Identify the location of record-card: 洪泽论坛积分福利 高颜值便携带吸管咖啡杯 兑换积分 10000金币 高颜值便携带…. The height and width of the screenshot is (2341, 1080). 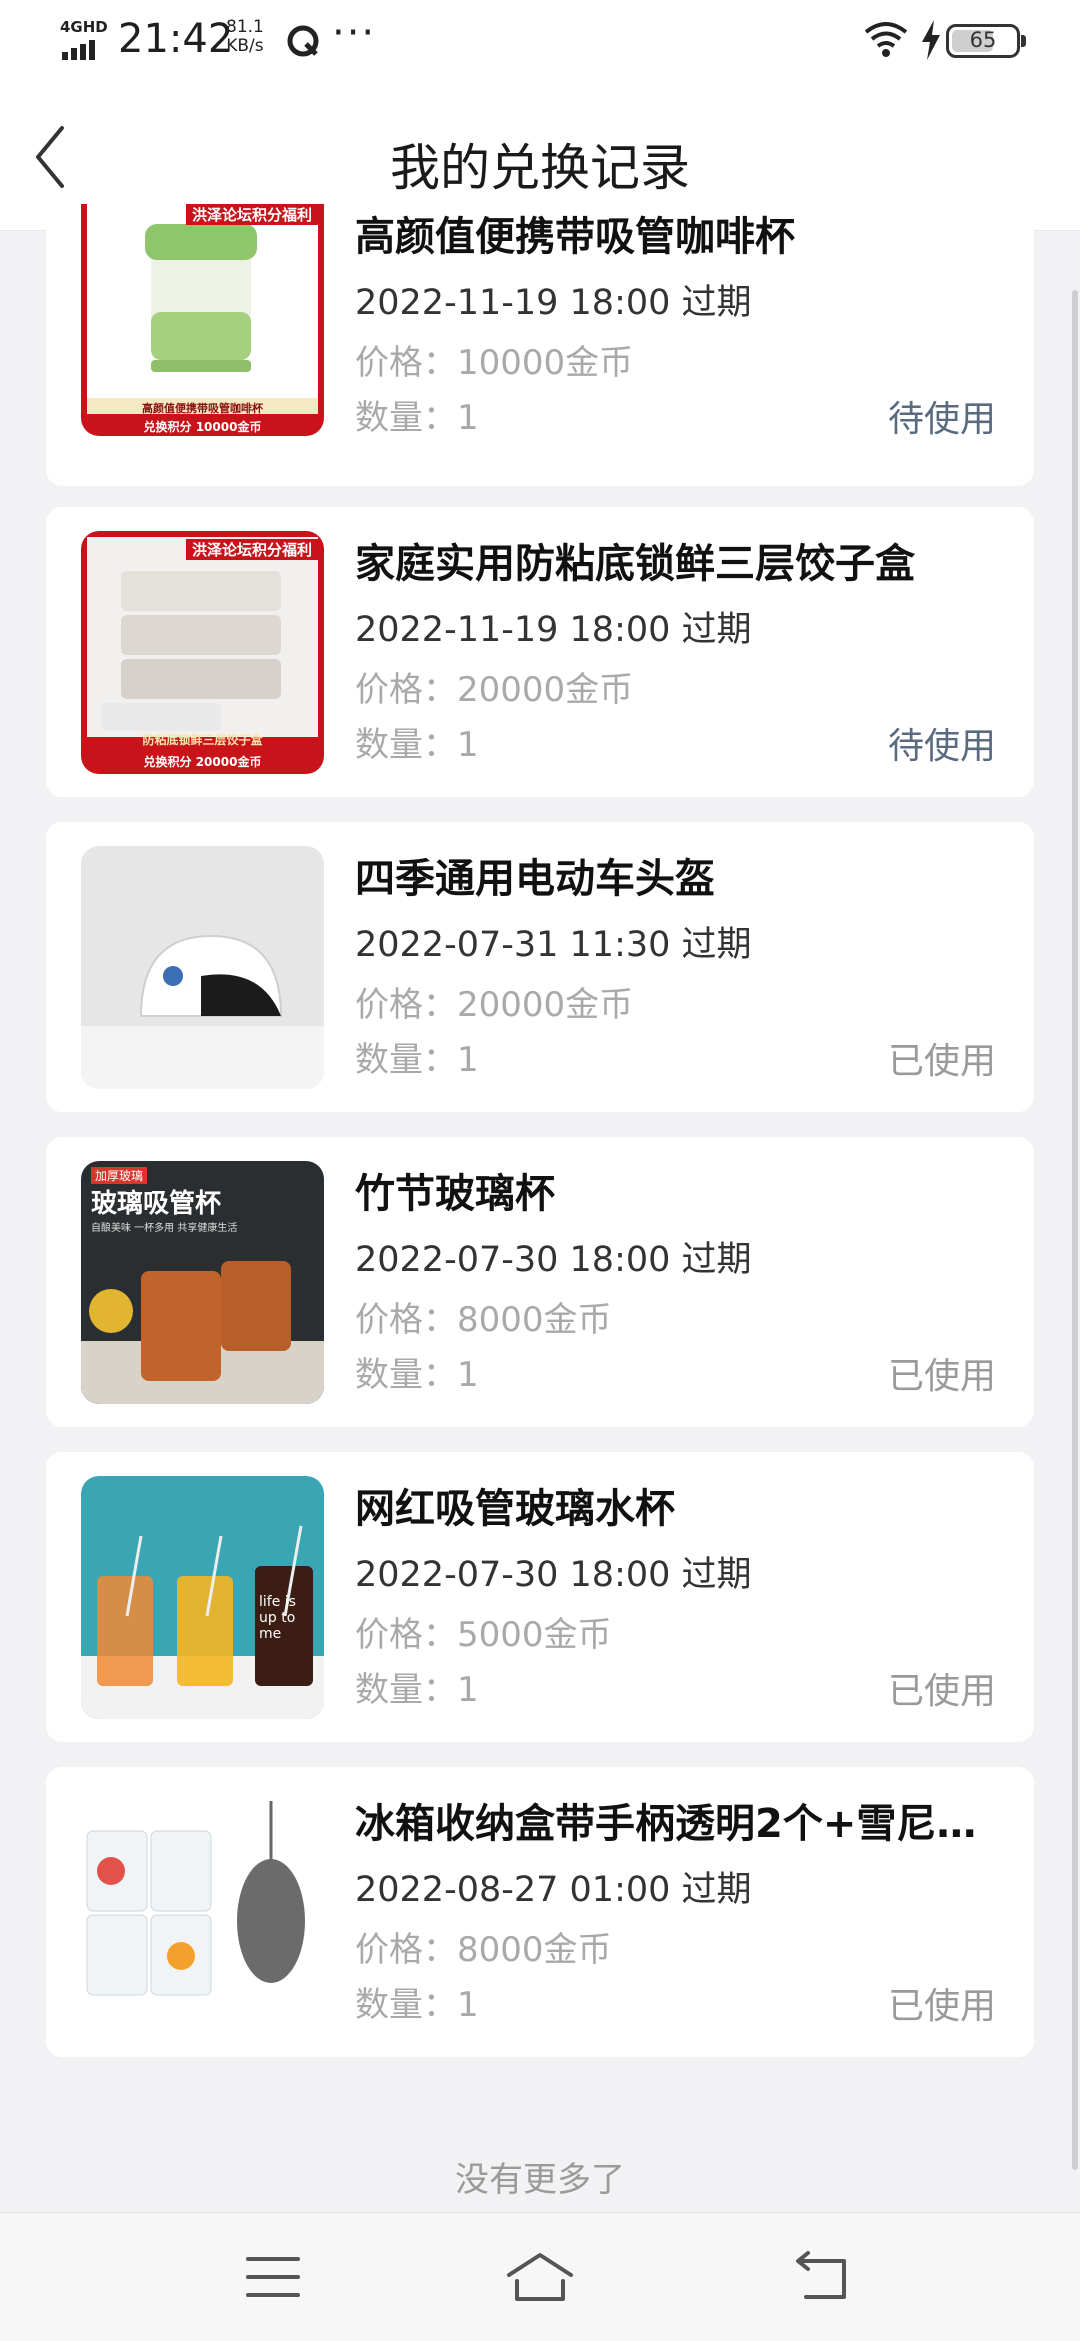
(540, 345).